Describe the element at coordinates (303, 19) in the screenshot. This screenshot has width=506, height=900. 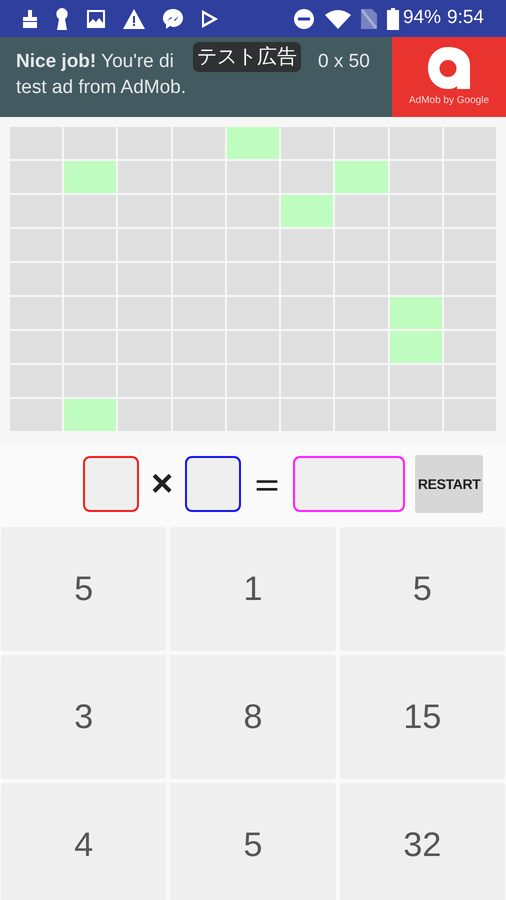
I see `minus-circle-icon` at that location.